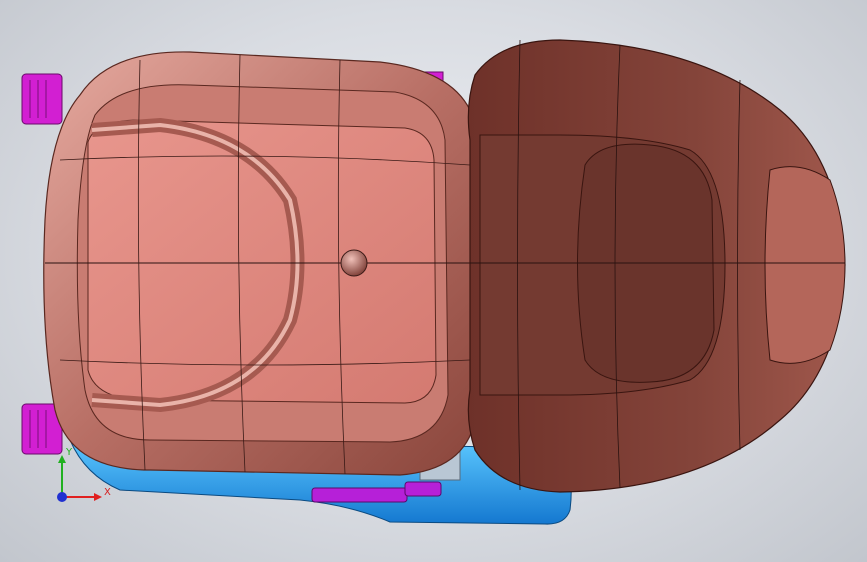 This screenshot has height=562, width=867. Describe the element at coordinates (62, 459) in the screenshot. I see `y-arrowhead` at that location.